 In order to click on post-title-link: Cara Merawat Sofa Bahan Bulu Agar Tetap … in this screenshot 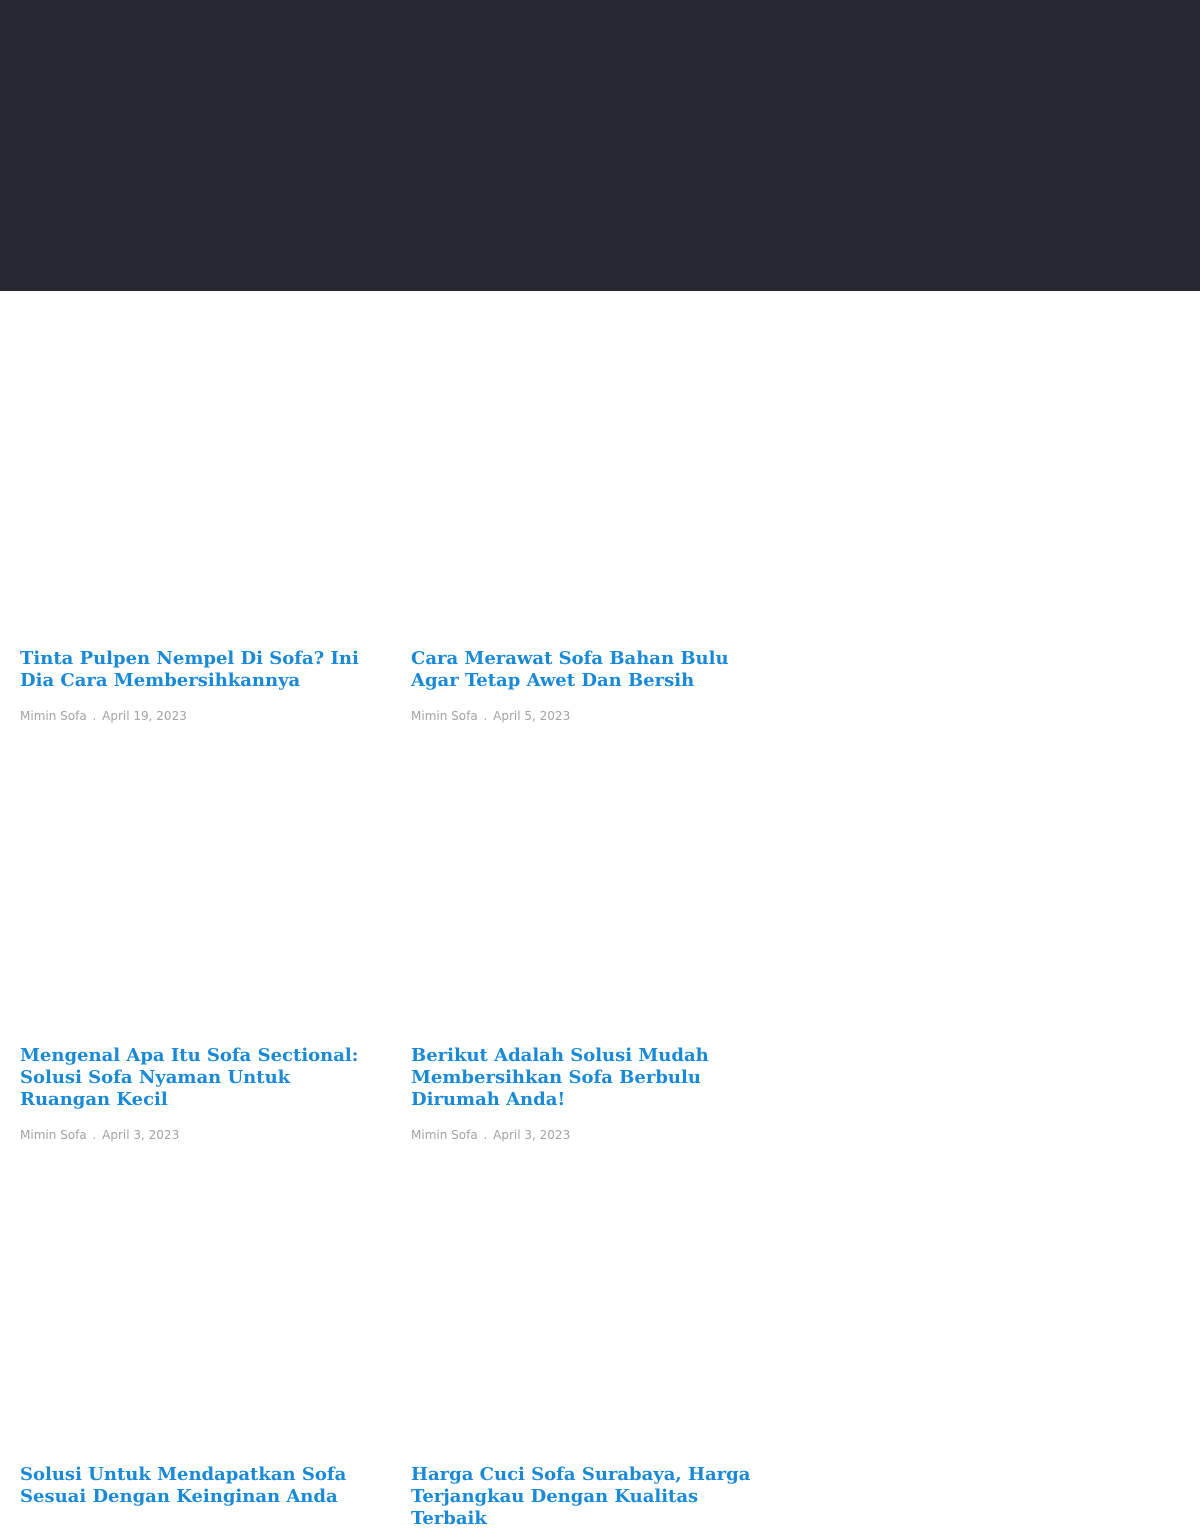, I will do `click(591, 670)`.